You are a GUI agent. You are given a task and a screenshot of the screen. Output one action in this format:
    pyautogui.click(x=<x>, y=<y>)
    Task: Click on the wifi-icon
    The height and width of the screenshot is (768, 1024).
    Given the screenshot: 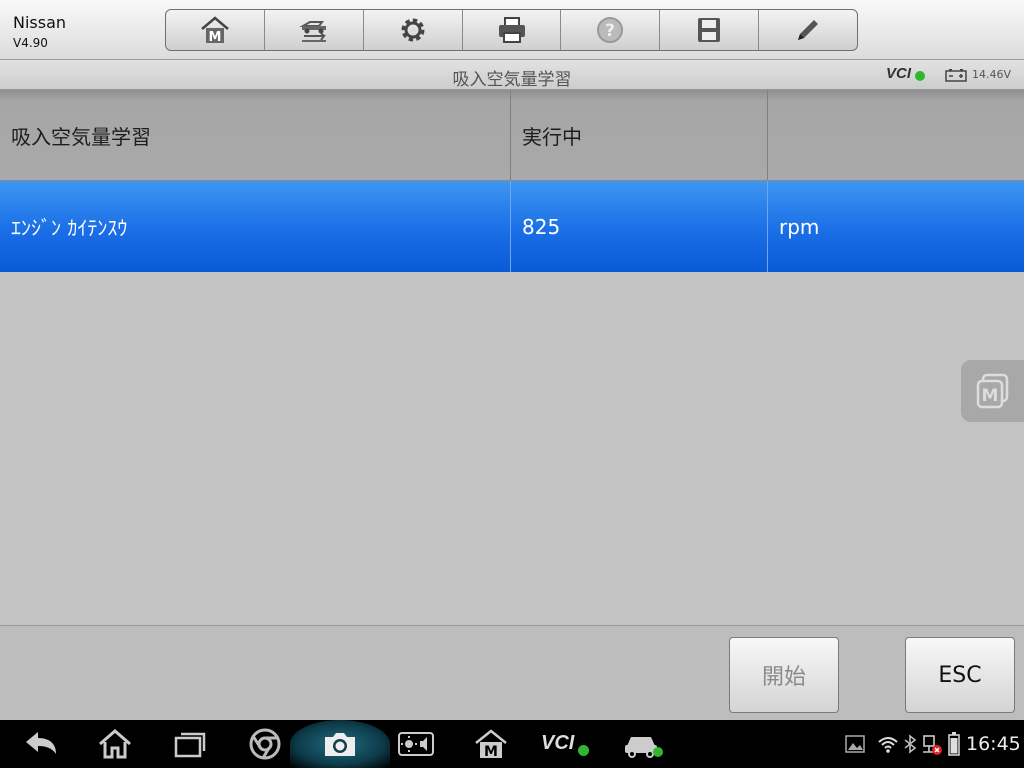 What is the action you would take?
    pyautogui.click(x=888, y=745)
    